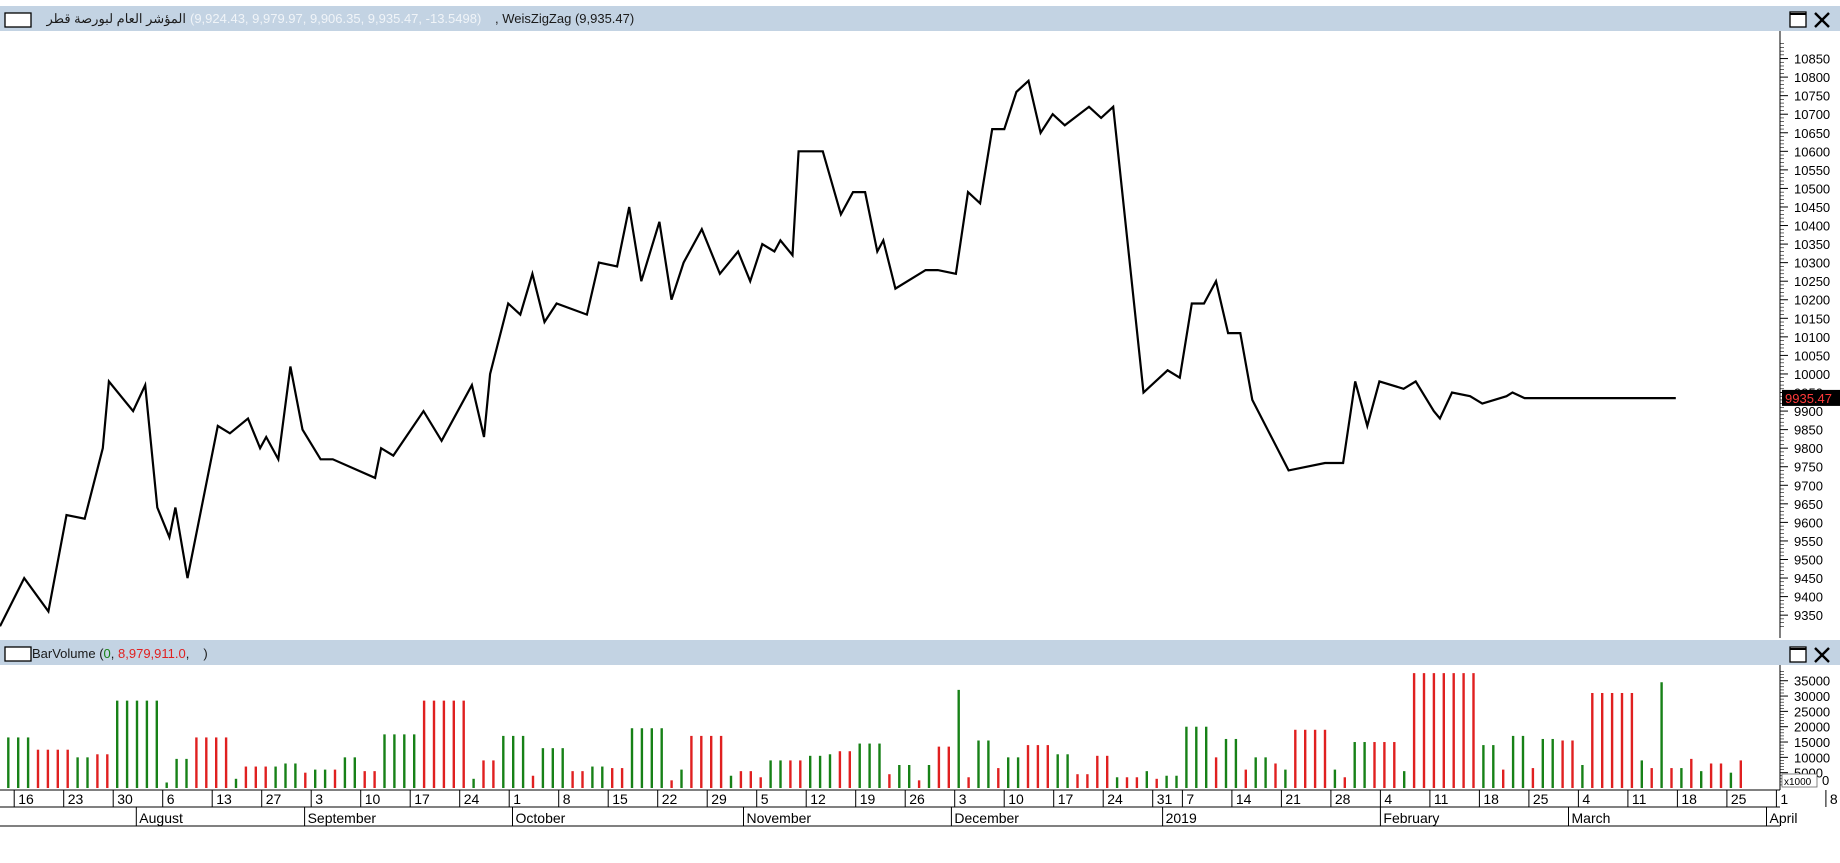  I want to click on price-tick-label: 10100, so click(1812, 337).